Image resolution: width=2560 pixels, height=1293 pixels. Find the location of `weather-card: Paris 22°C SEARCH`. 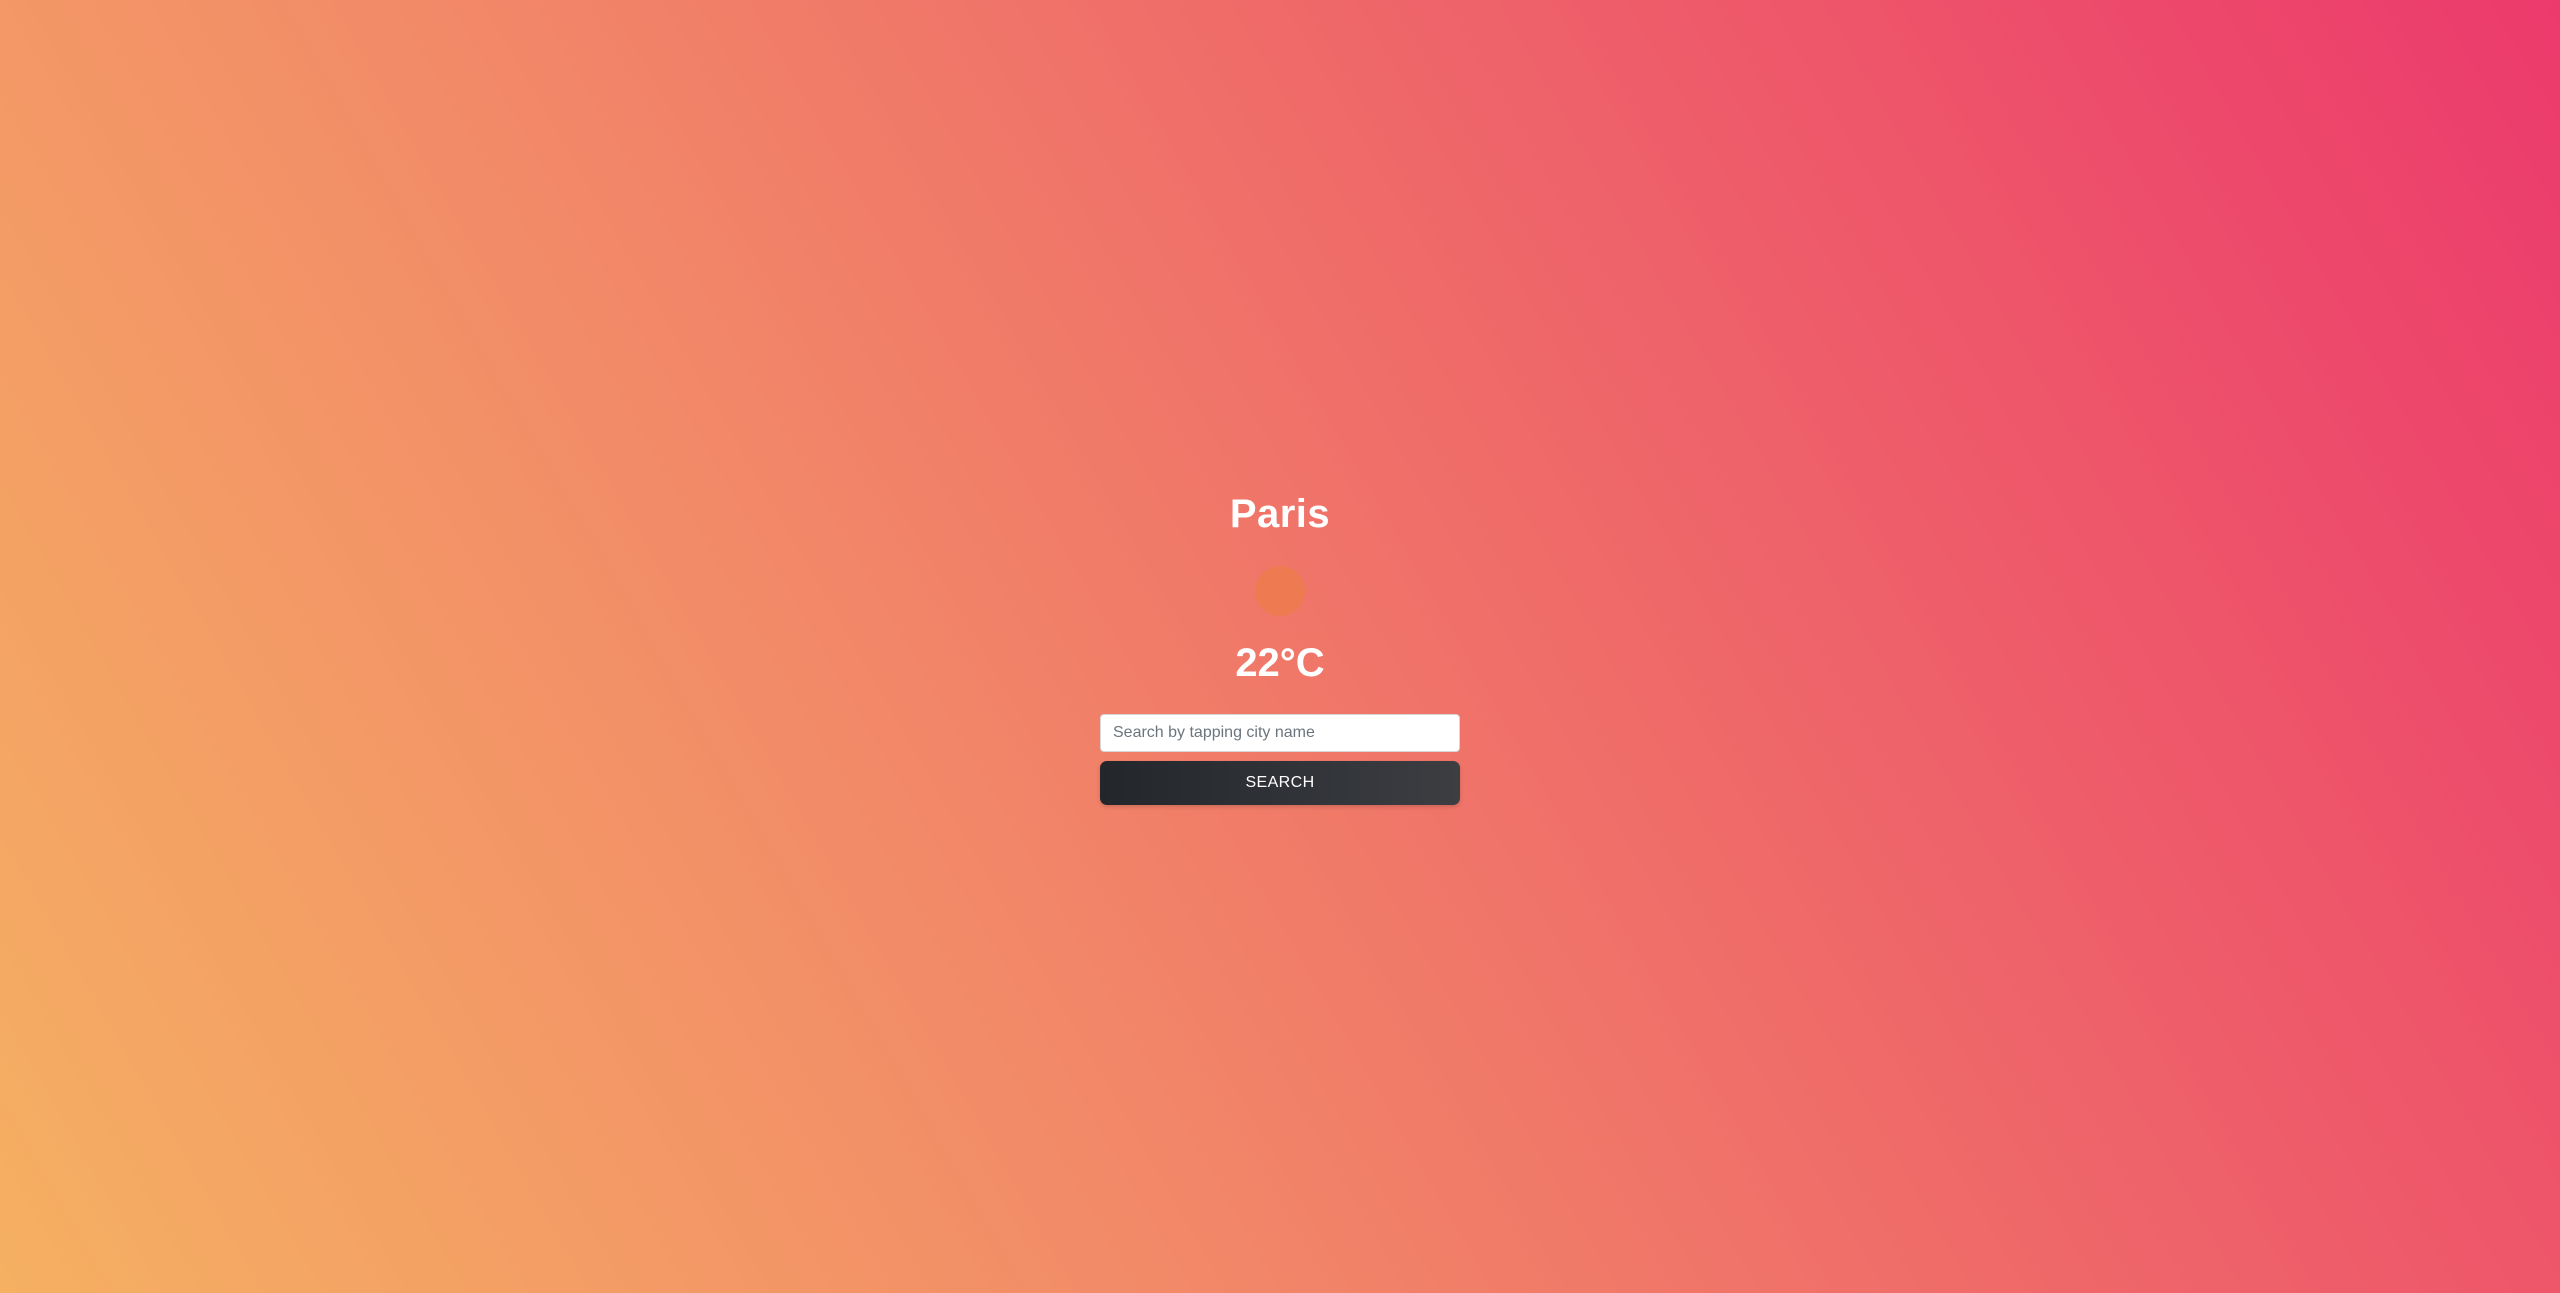

weather-card: Paris 22°C SEARCH is located at coordinates (1280, 642).